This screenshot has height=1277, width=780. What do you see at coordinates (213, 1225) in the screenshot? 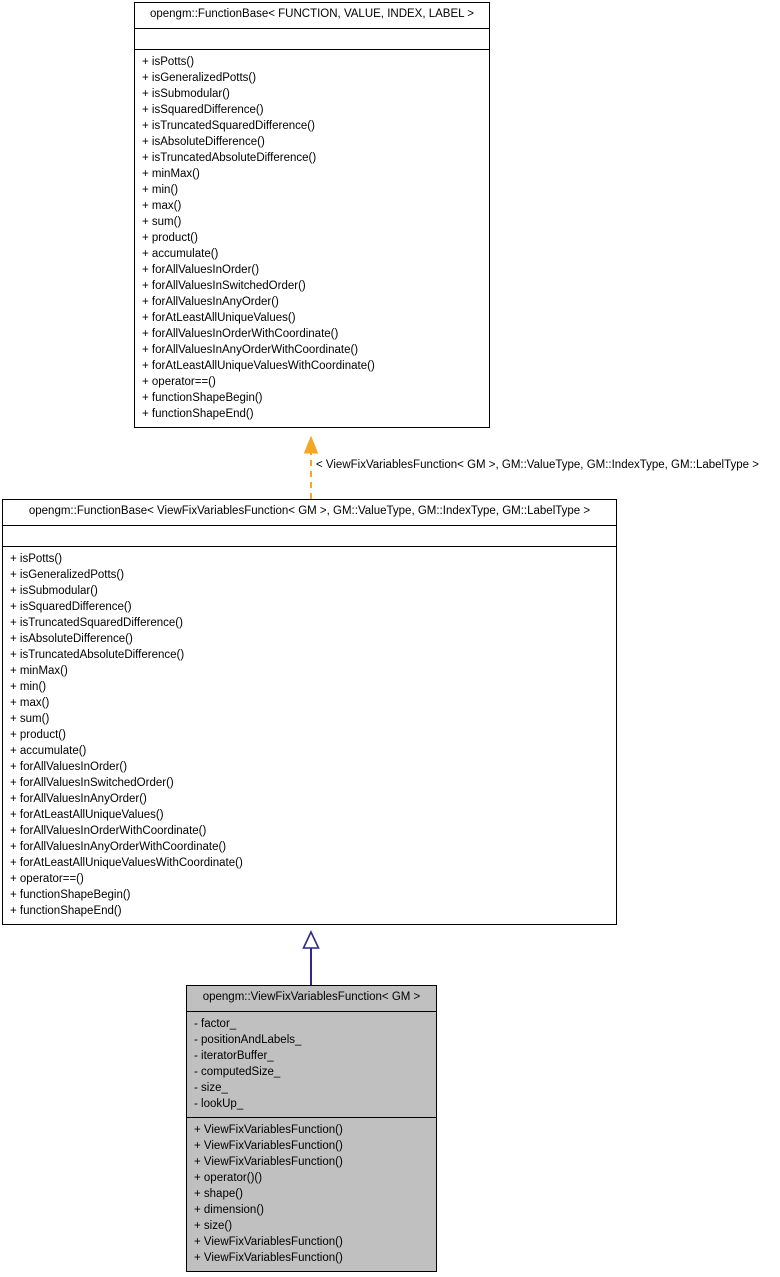
I see `class-method: + size()` at bounding box center [213, 1225].